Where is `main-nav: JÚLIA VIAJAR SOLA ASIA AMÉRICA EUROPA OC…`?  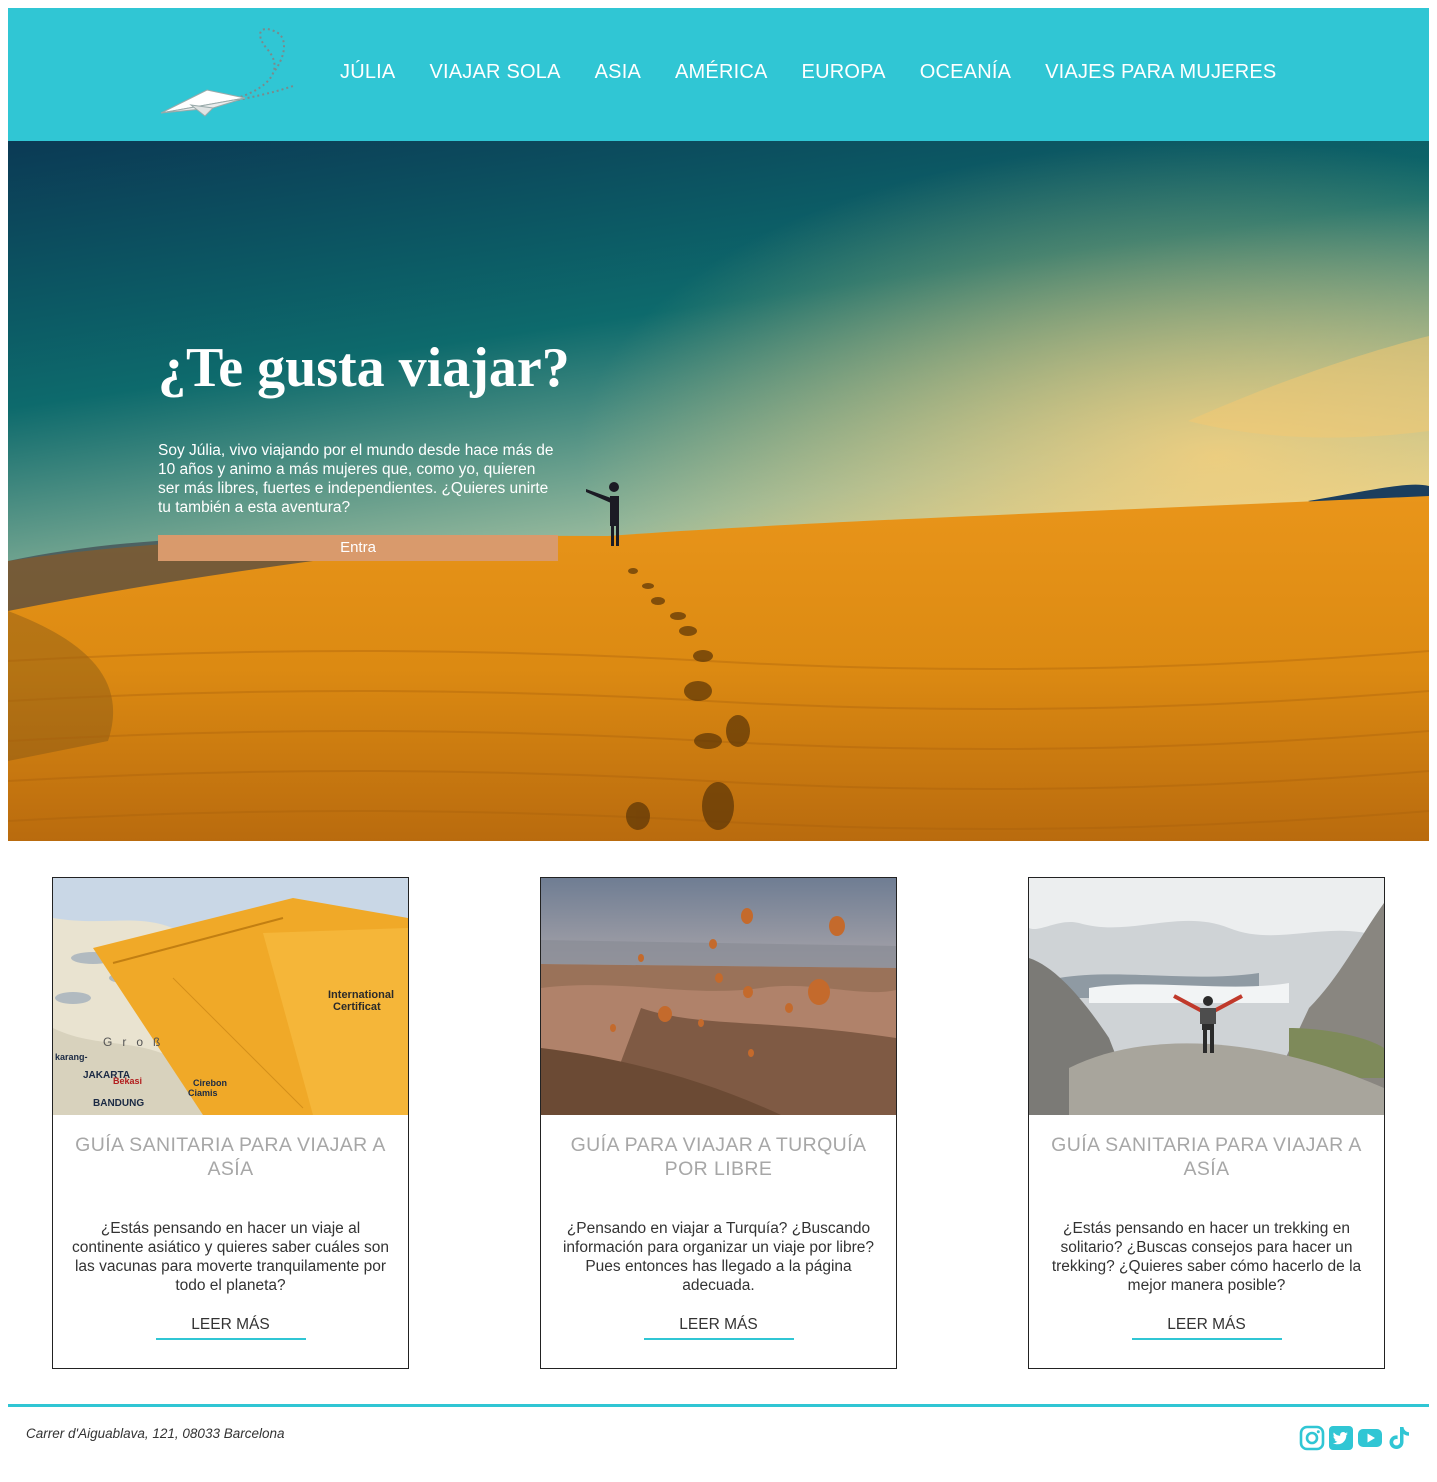
main-nav: JÚLIA VIAJAR SOLA ASIA AMÉRICA EUROPA OC… is located at coordinates (808, 72).